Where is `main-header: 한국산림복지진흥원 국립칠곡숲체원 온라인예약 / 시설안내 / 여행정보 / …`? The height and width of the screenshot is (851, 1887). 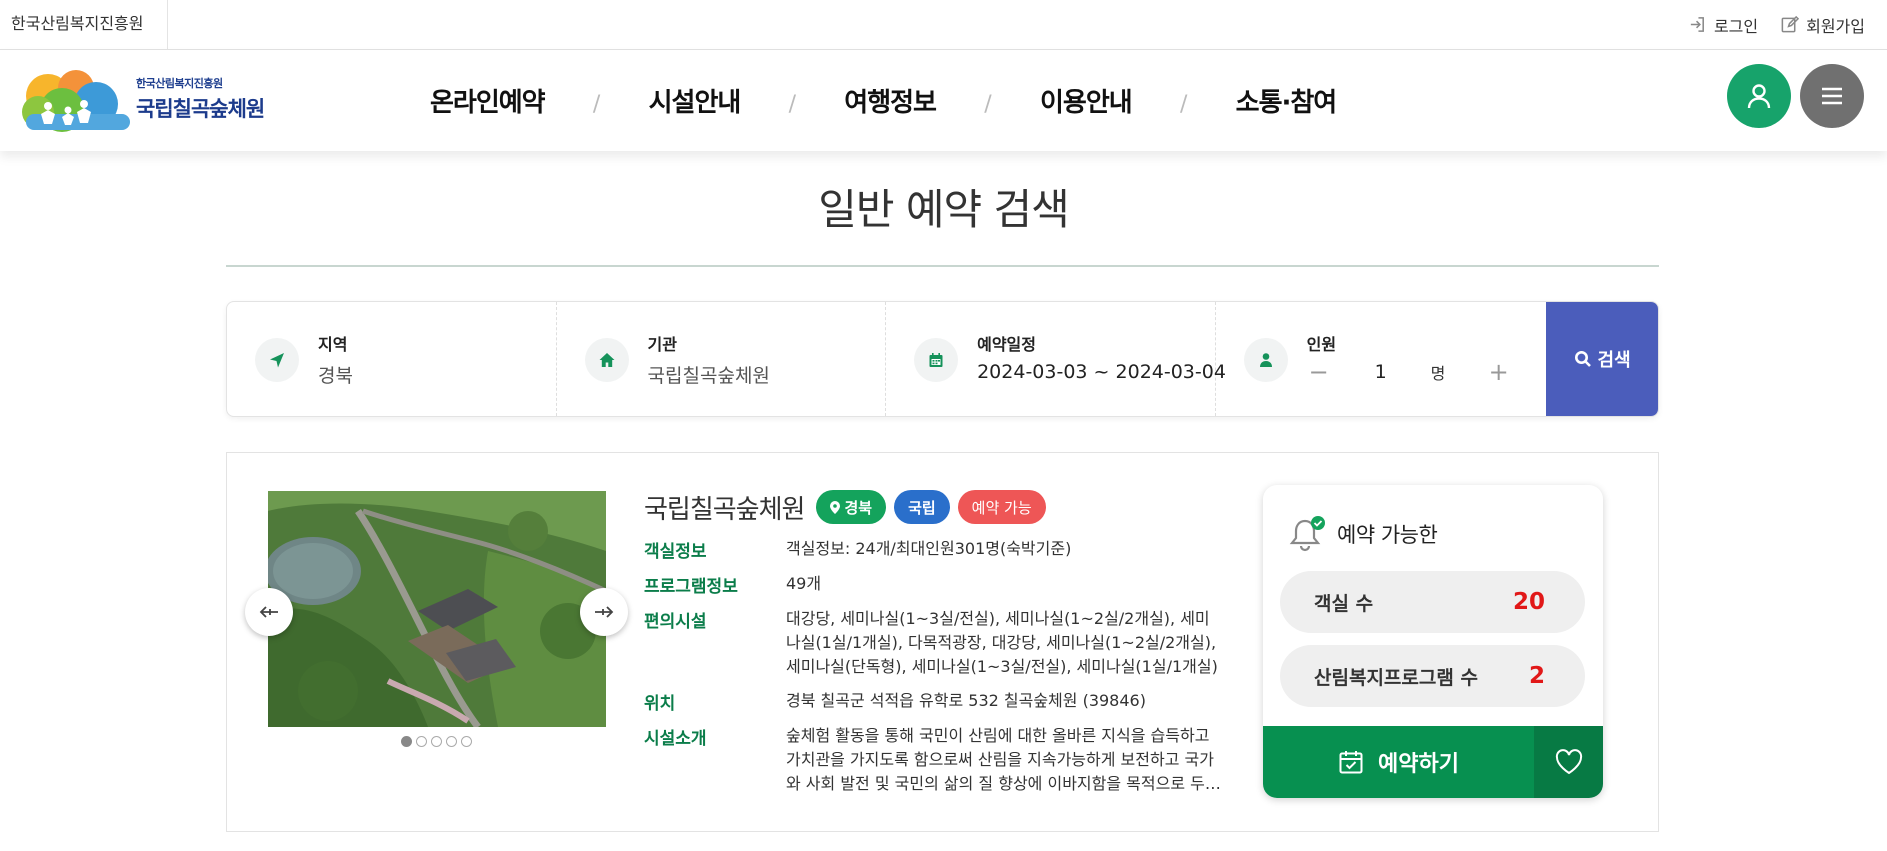
main-header: 한국산림복지진흥원 국립칠곡숲체원 온라인예약 / 시설안내 / 여행정보 / … is located at coordinates (943, 100).